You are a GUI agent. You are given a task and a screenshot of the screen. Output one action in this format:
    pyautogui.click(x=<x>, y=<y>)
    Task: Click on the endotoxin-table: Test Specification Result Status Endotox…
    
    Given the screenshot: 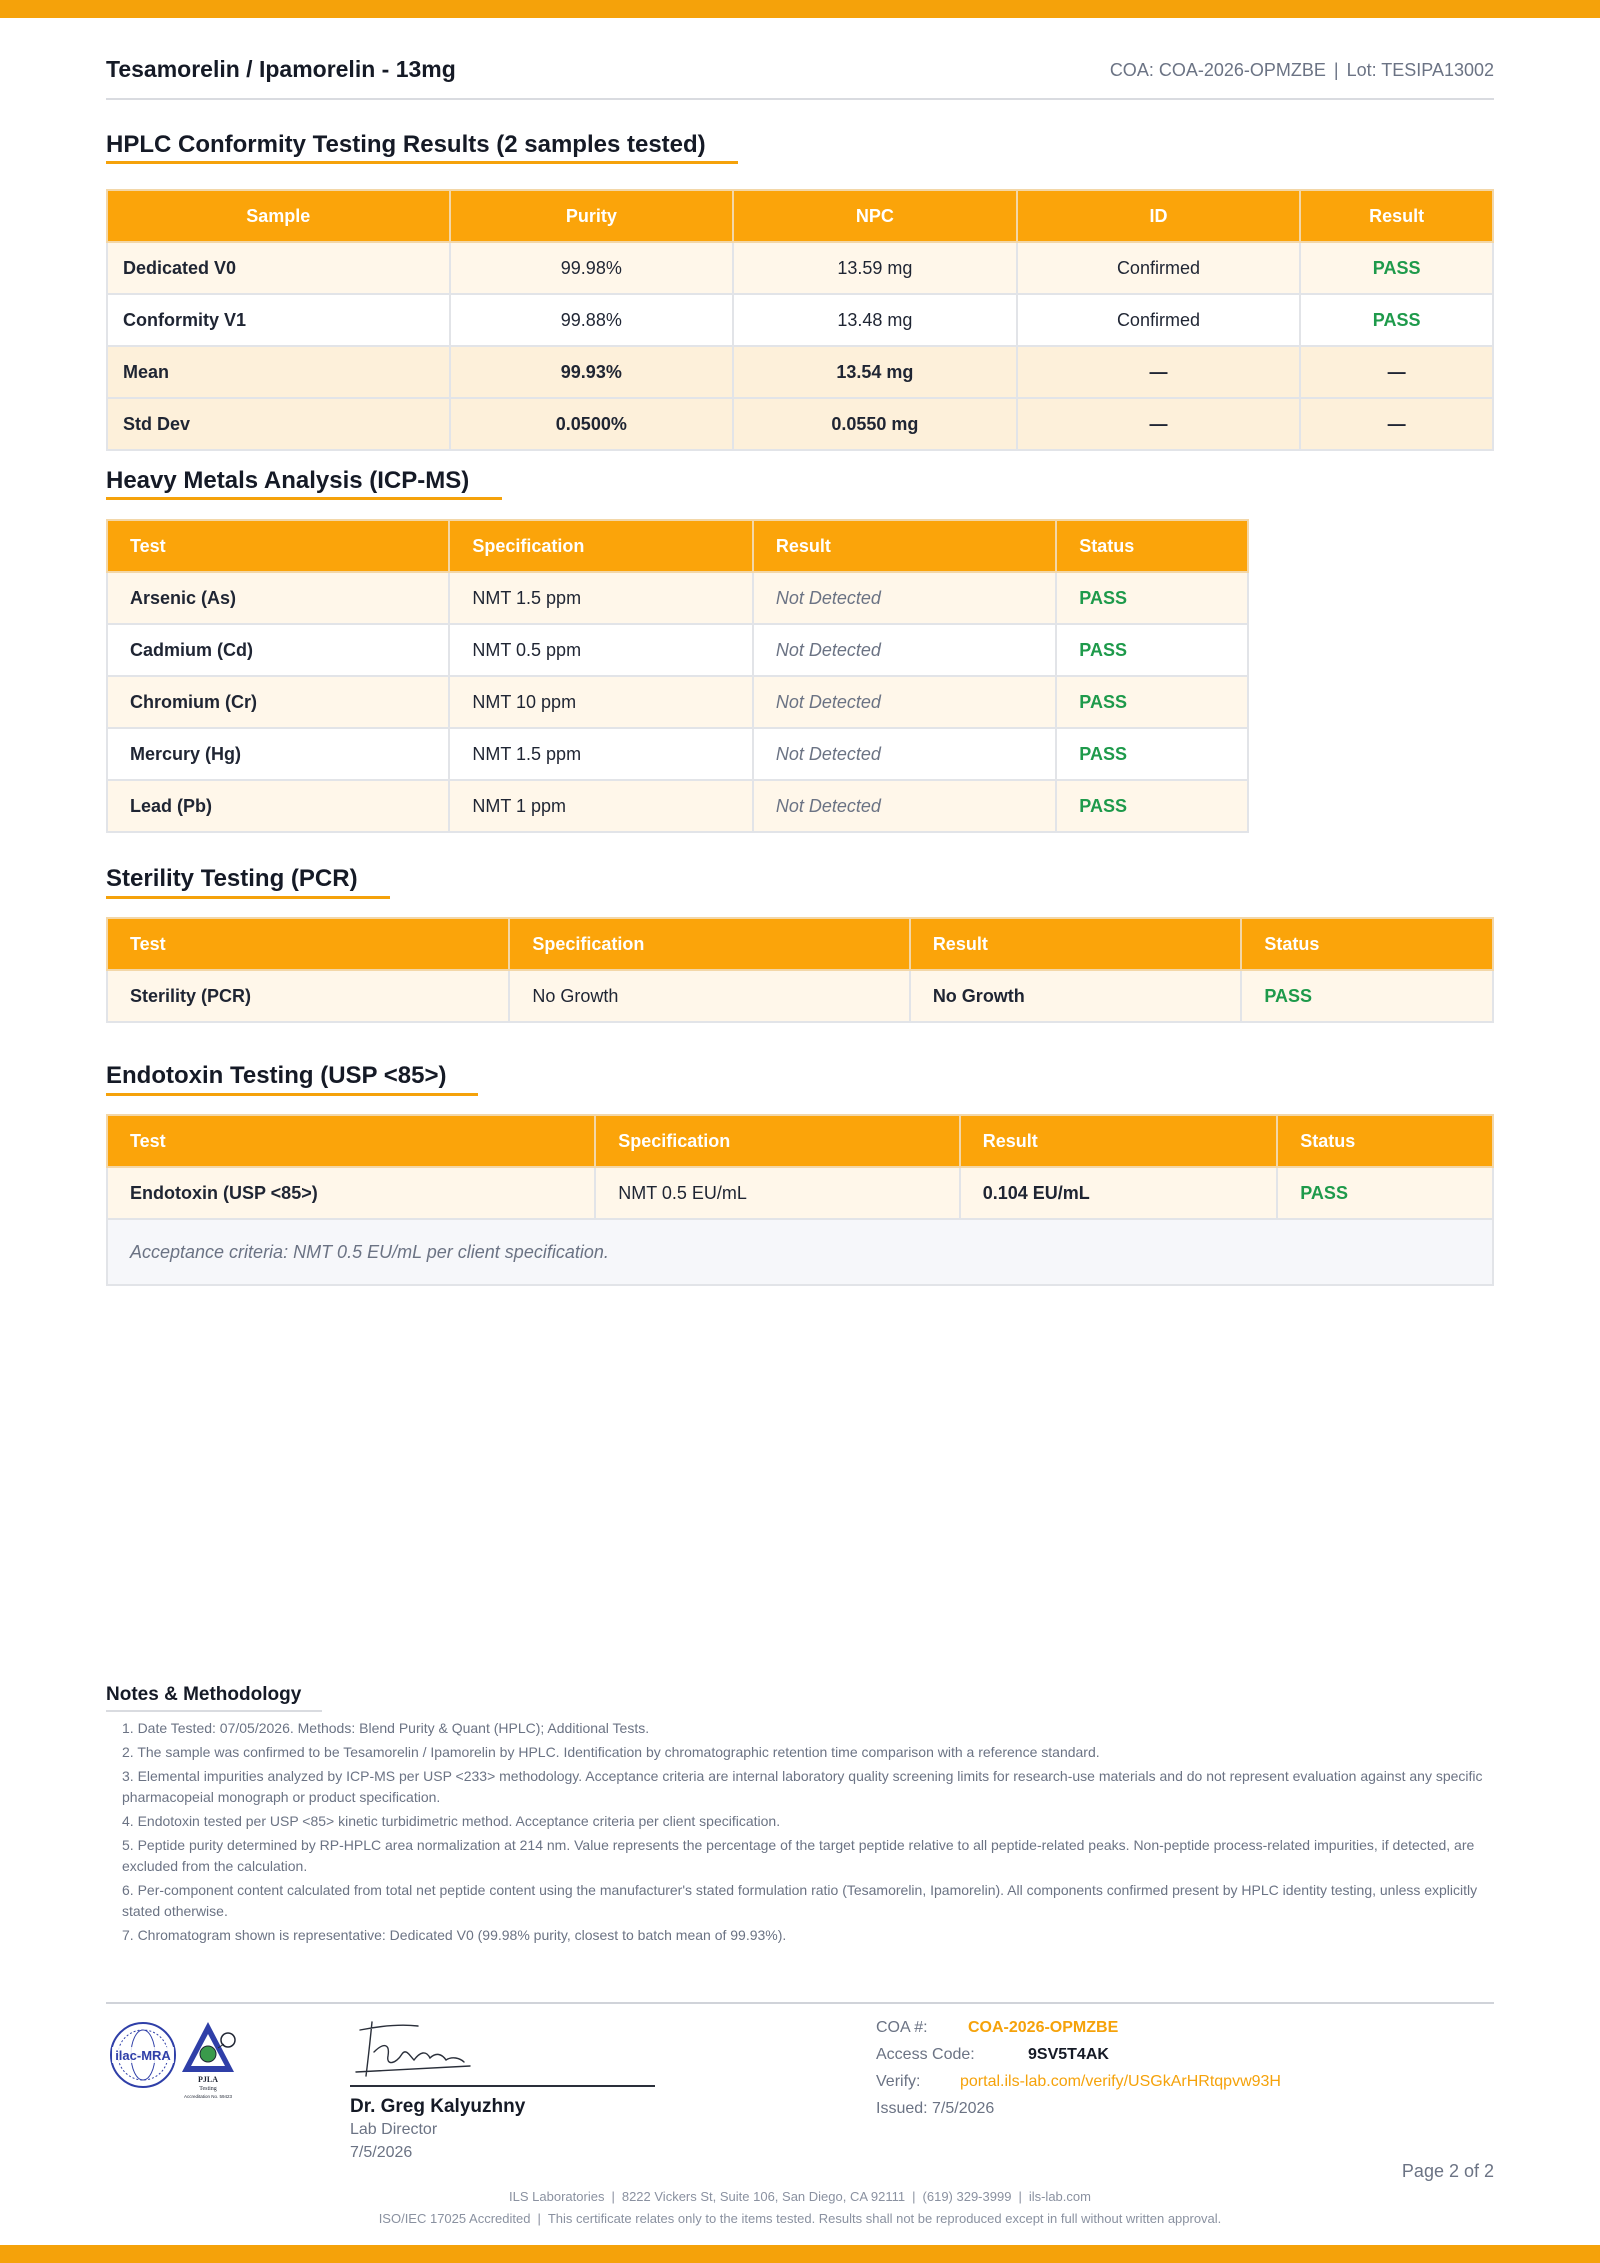 What is the action you would take?
    pyautogui.click(x=799, y=1200)
    